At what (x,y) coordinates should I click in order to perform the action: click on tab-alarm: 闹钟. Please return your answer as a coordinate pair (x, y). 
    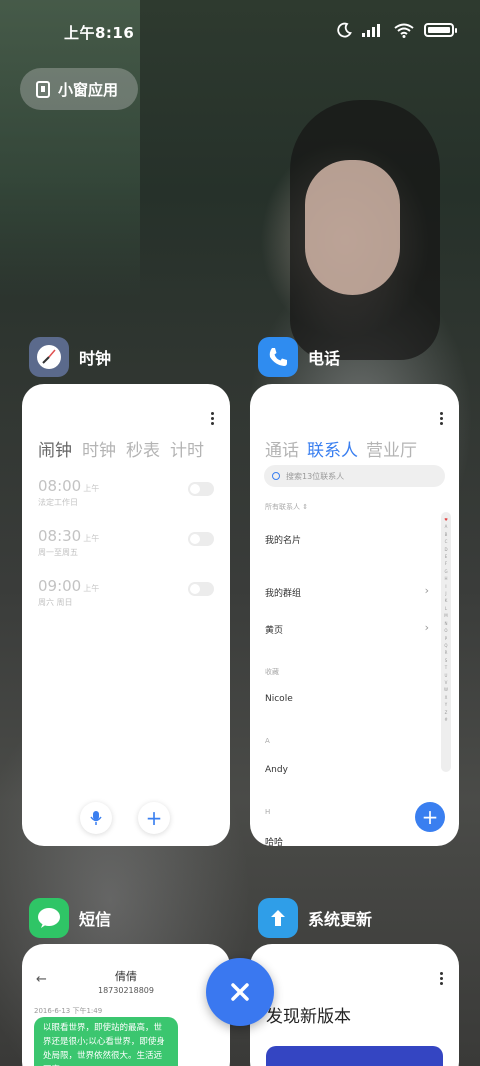
    Looking at the image, I should click on (55, 448).